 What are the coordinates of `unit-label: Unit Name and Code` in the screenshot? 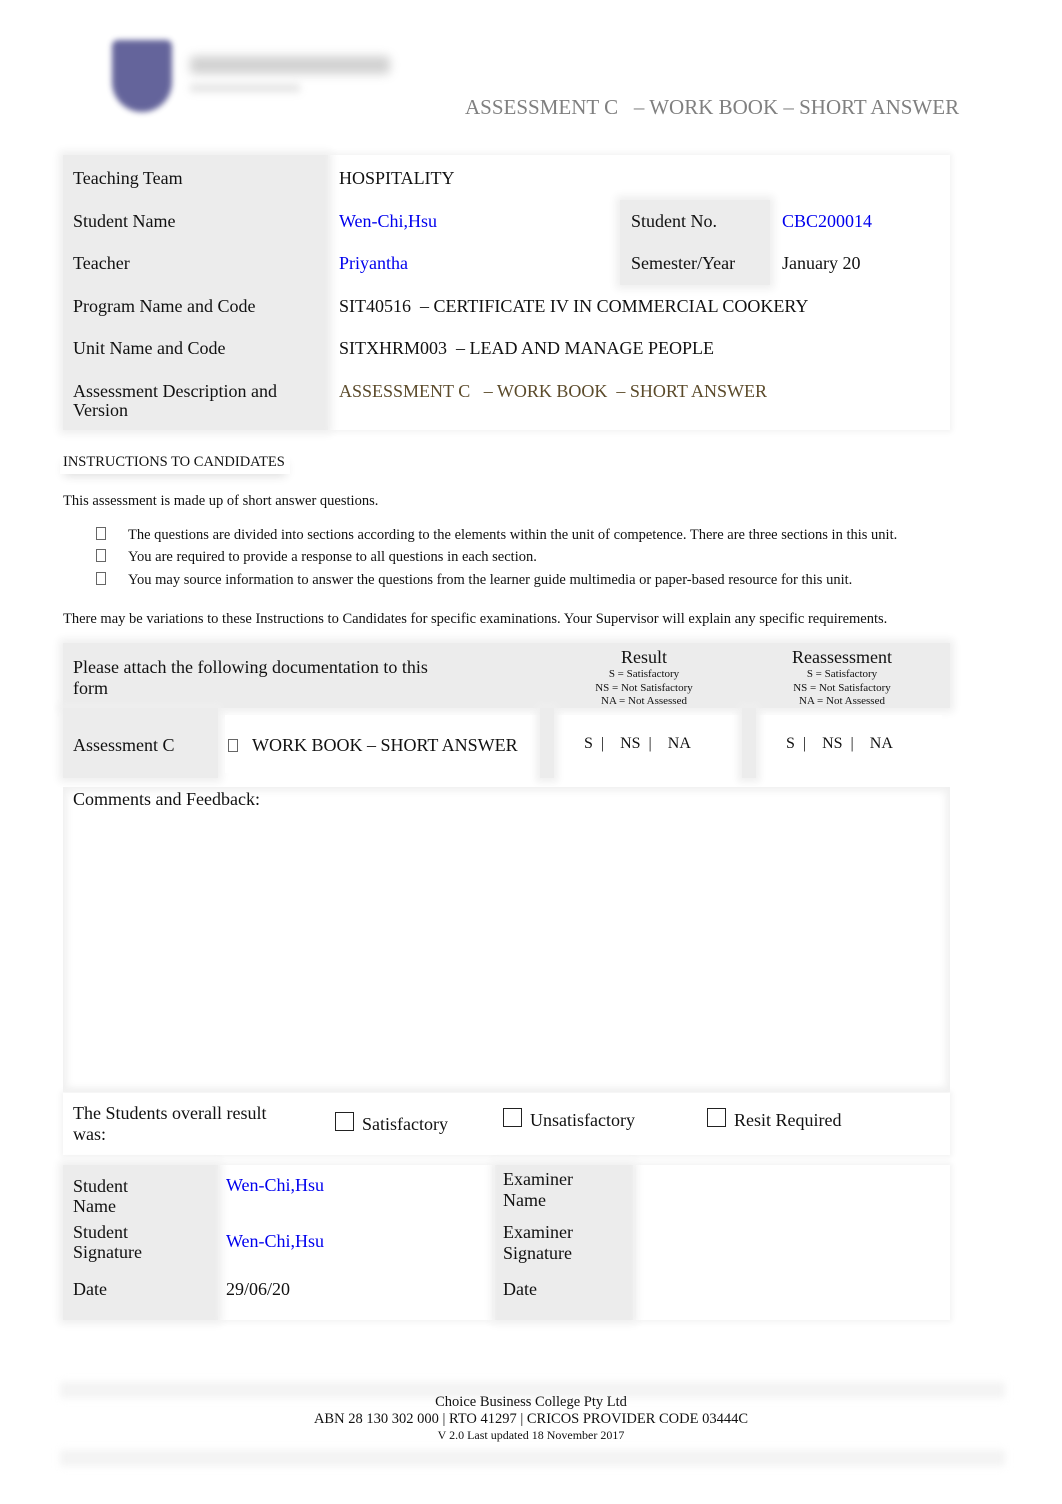 It's located at (149, 348).